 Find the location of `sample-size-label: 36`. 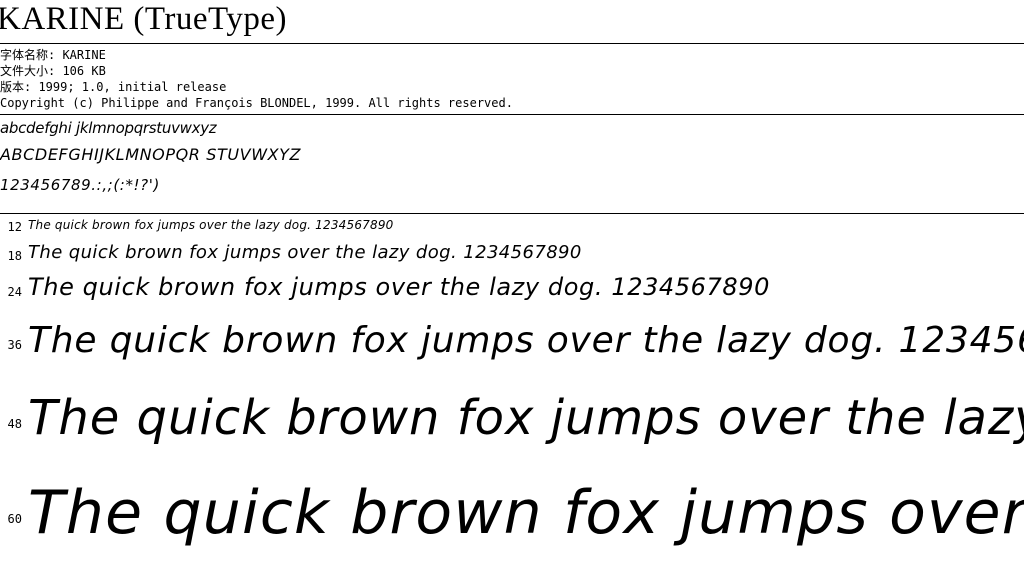

sample-size-label: 36 is located at coordinates (14, 345).